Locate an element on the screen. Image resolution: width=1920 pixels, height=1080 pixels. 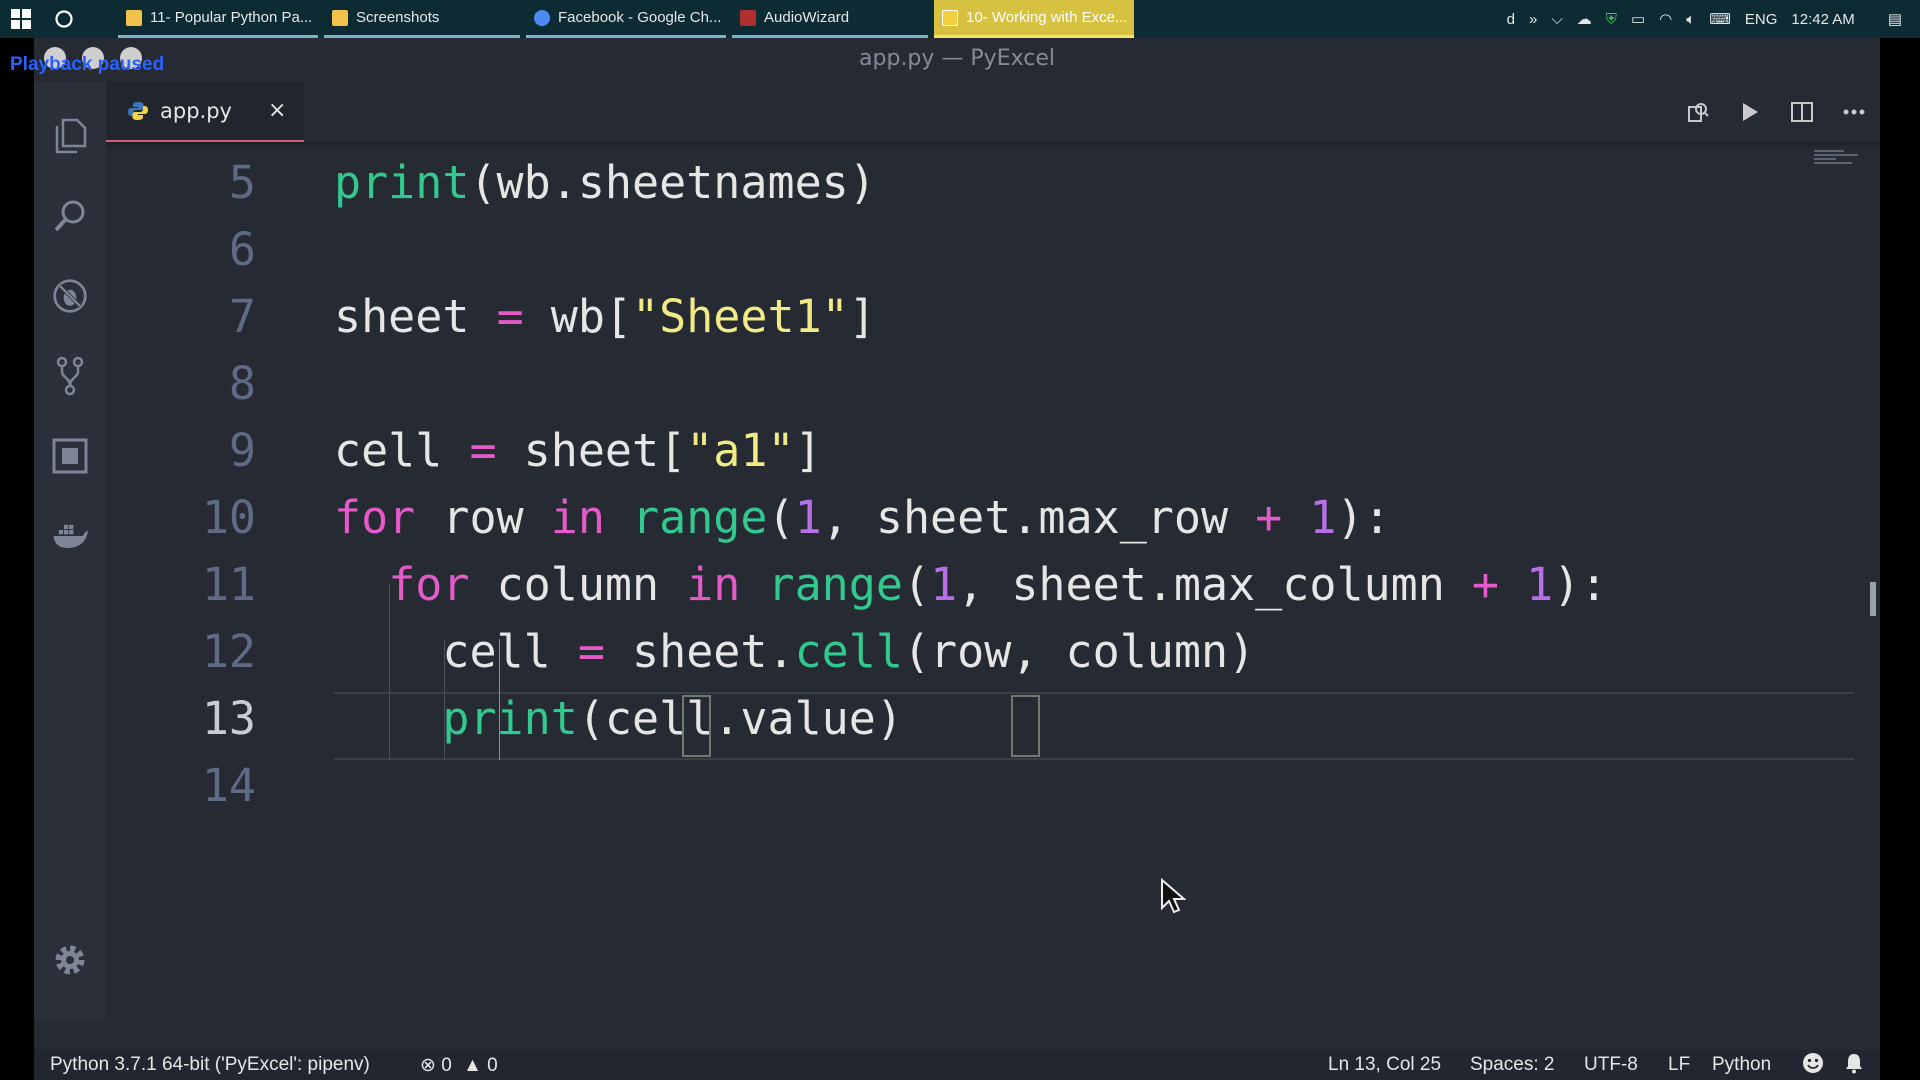
split-editor-icon is located at coordinates (1802, 112).